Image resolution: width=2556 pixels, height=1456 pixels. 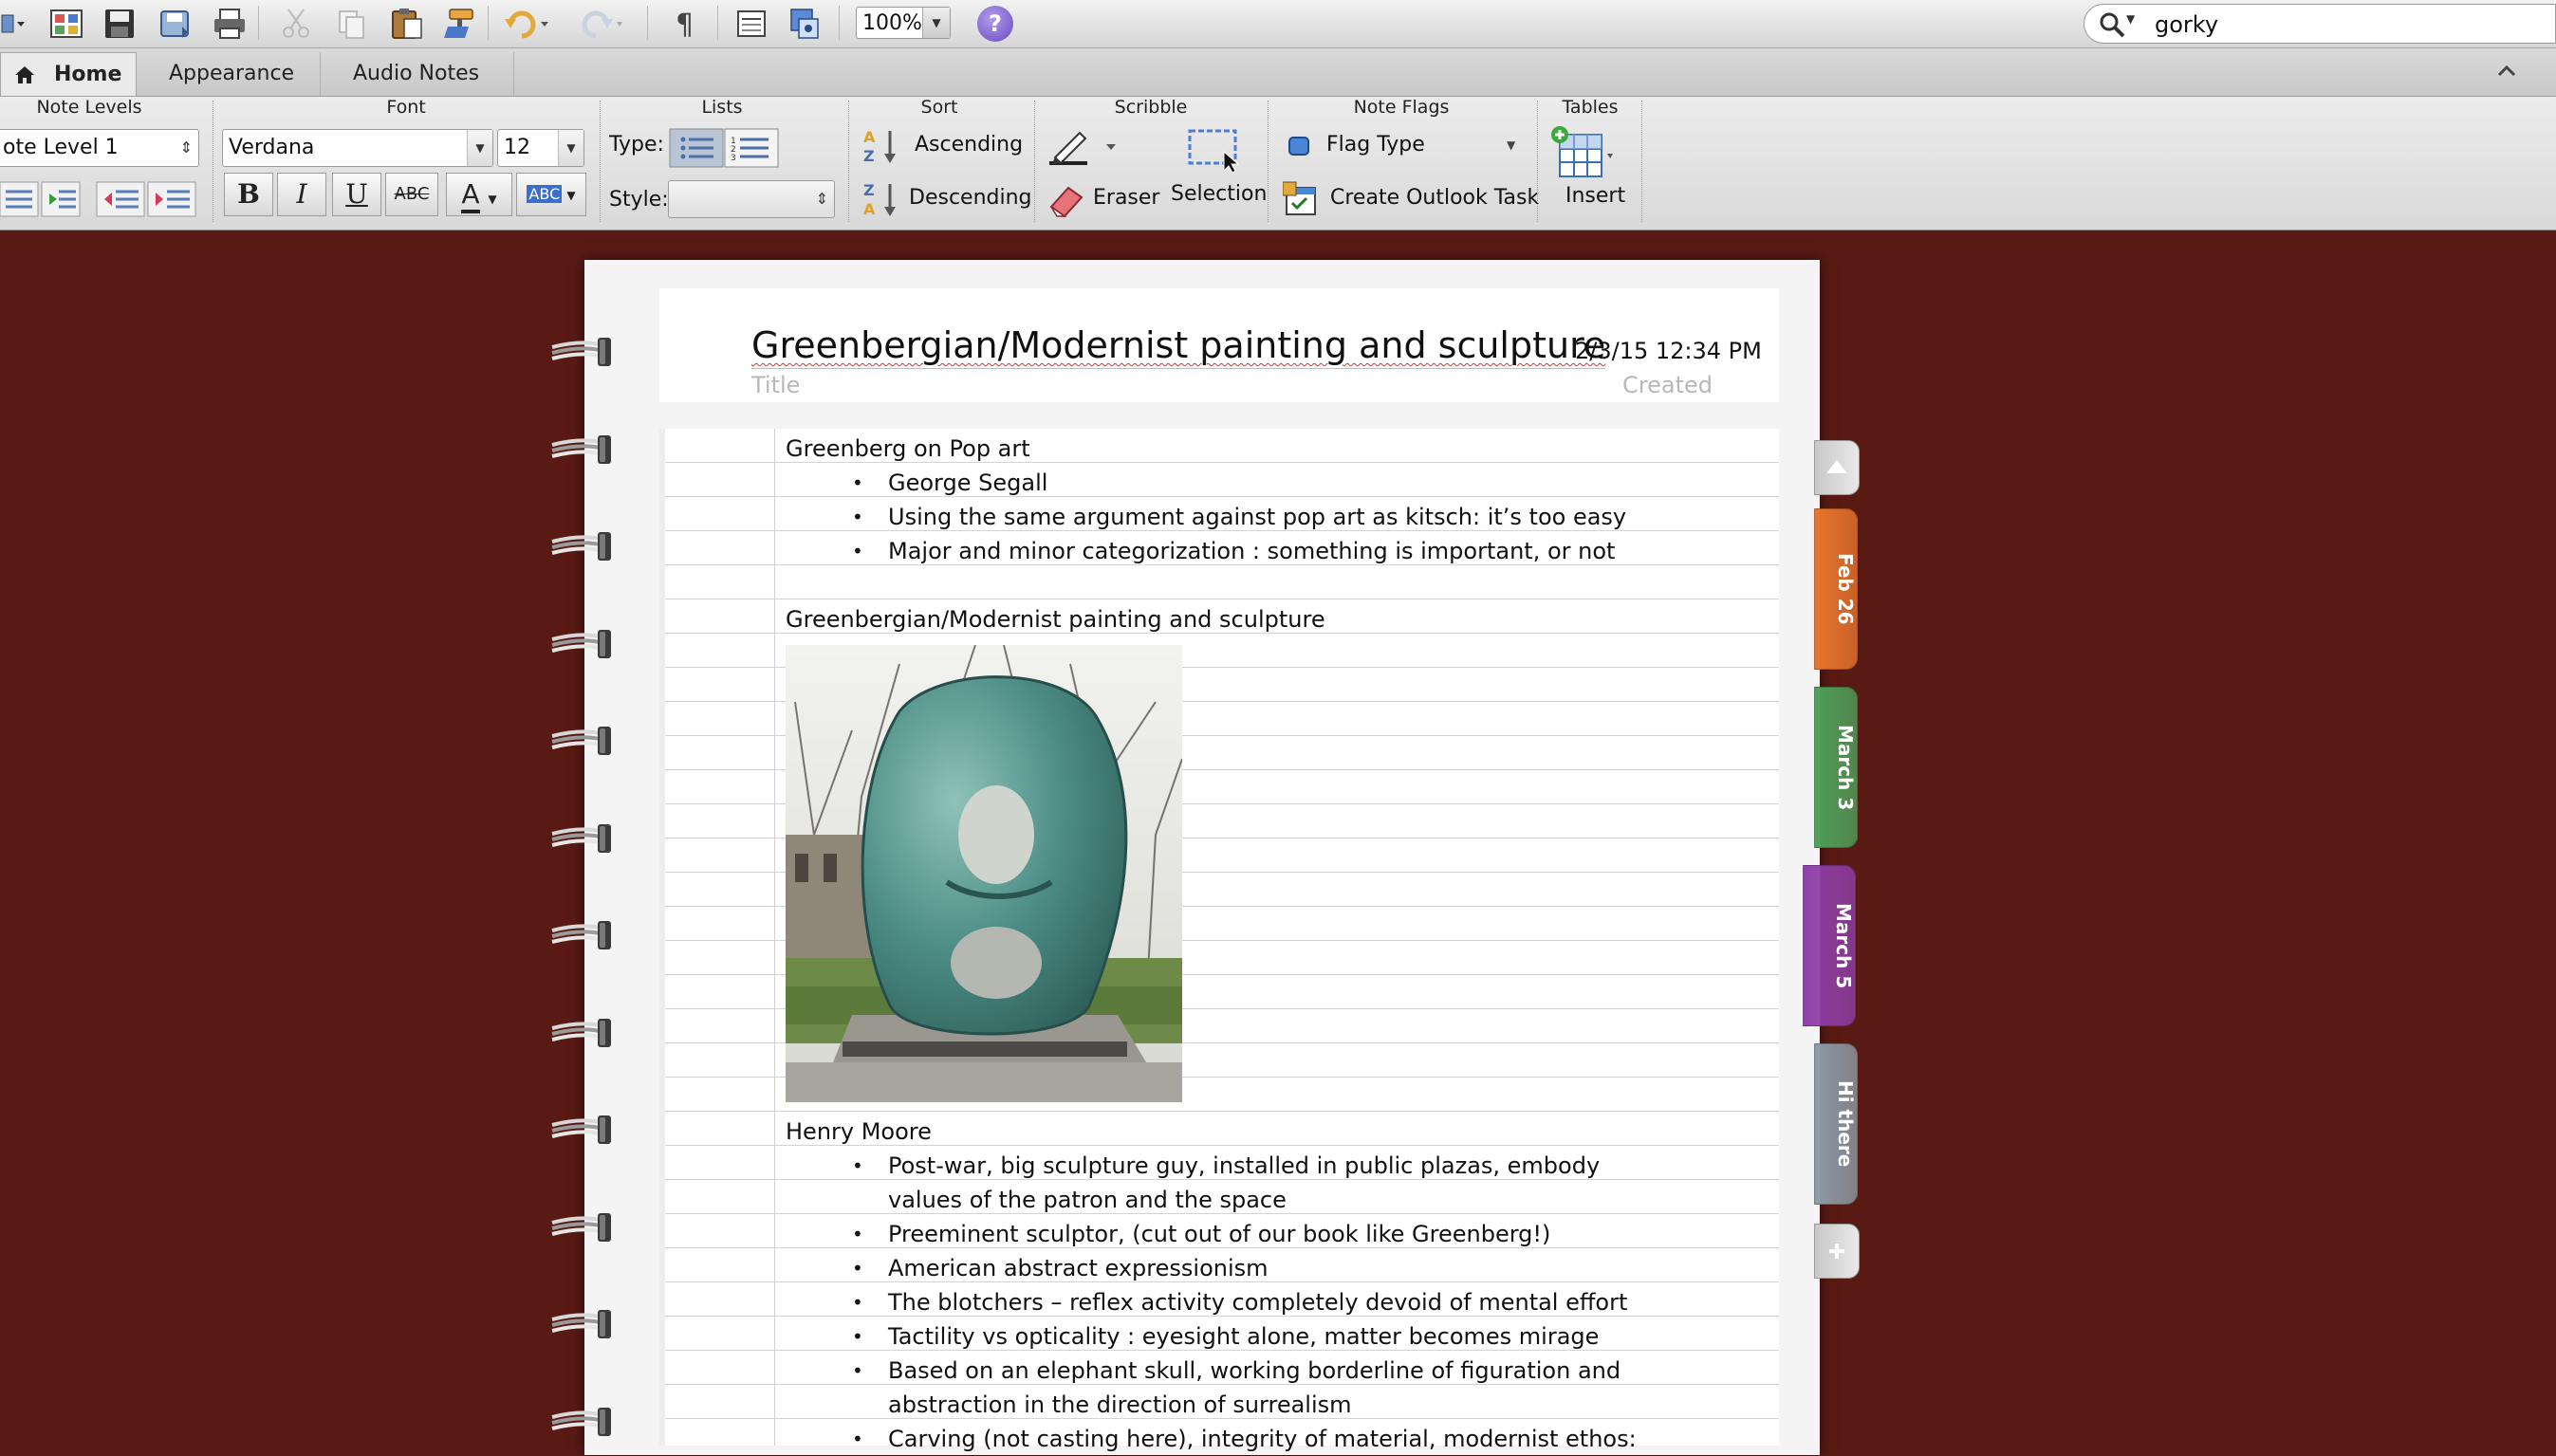 I want to click on scroll-sections-up-button, so click(x=1837, y=468).